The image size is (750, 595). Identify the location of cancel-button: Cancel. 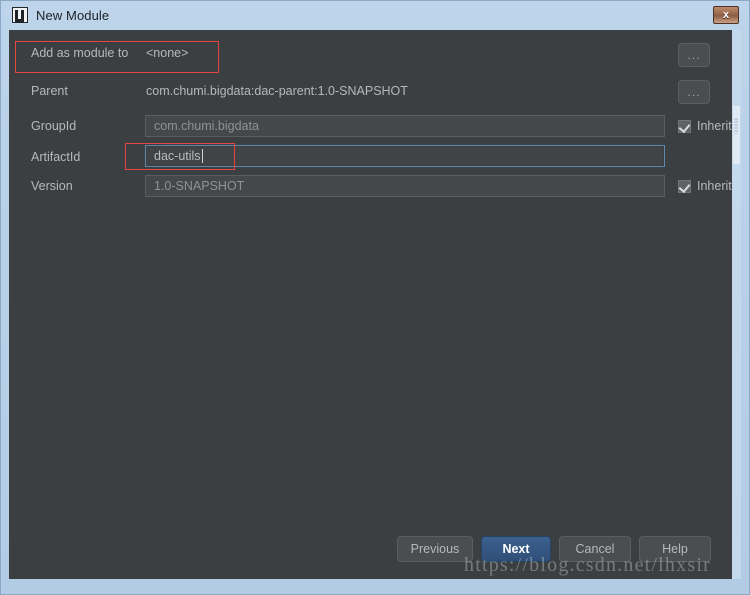
(595, 549).